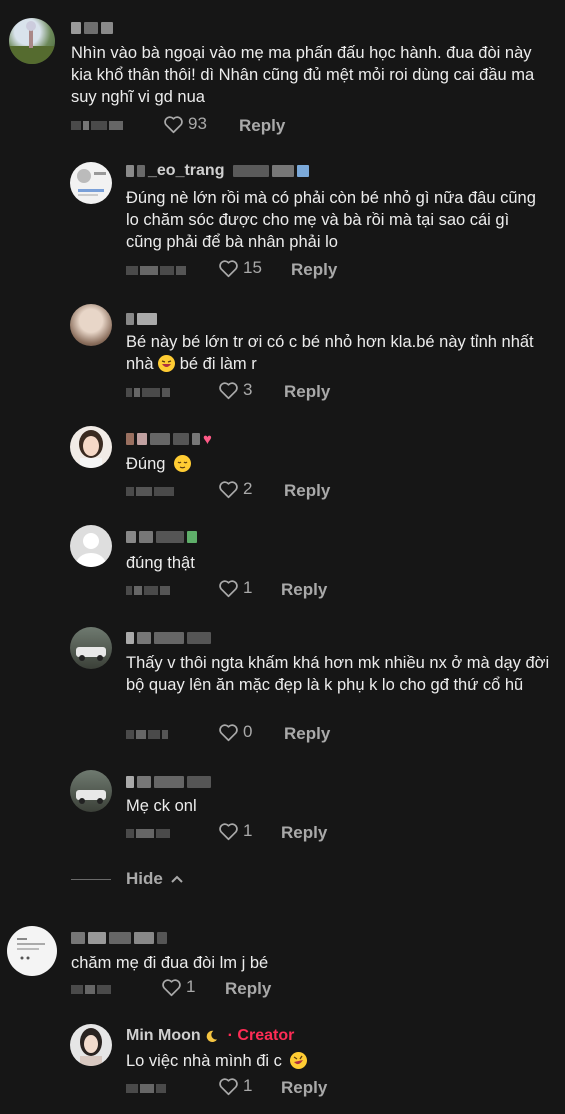 This screenshot has height=1114, width=565. I want to click on comment-text: Mẹ ck onl, so click(161, 806).